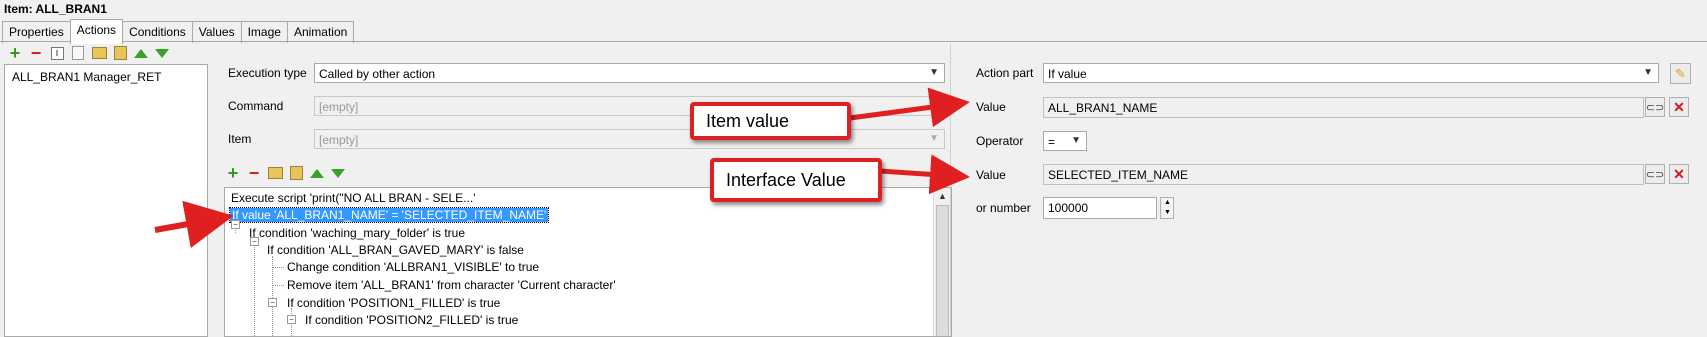 Image resolution: width=1707 pixels, height=337 pixels. Describe the element at coordinates (796, 180) in the screenshot. I see `callout-interface-value: Interface Value` at that location.